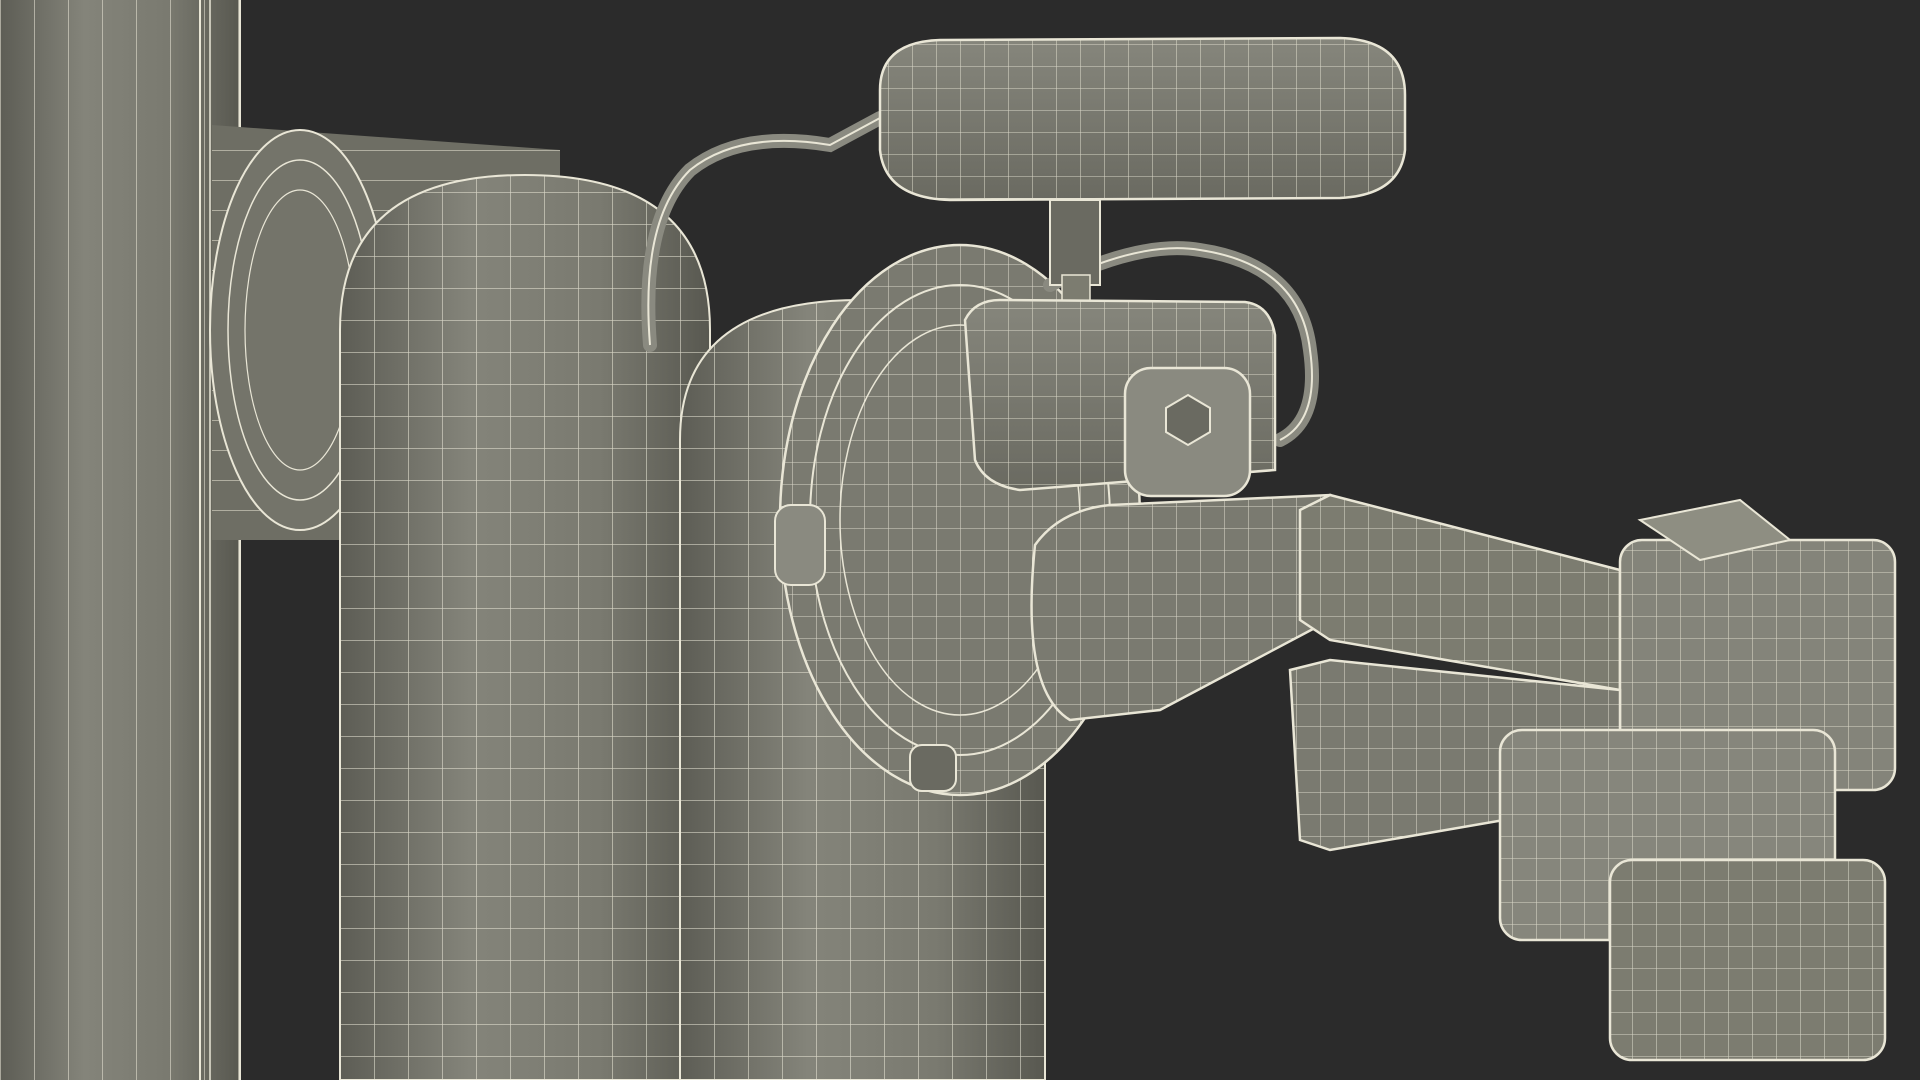  I want to click on sensor-mount-stem, so click(1075, 242).